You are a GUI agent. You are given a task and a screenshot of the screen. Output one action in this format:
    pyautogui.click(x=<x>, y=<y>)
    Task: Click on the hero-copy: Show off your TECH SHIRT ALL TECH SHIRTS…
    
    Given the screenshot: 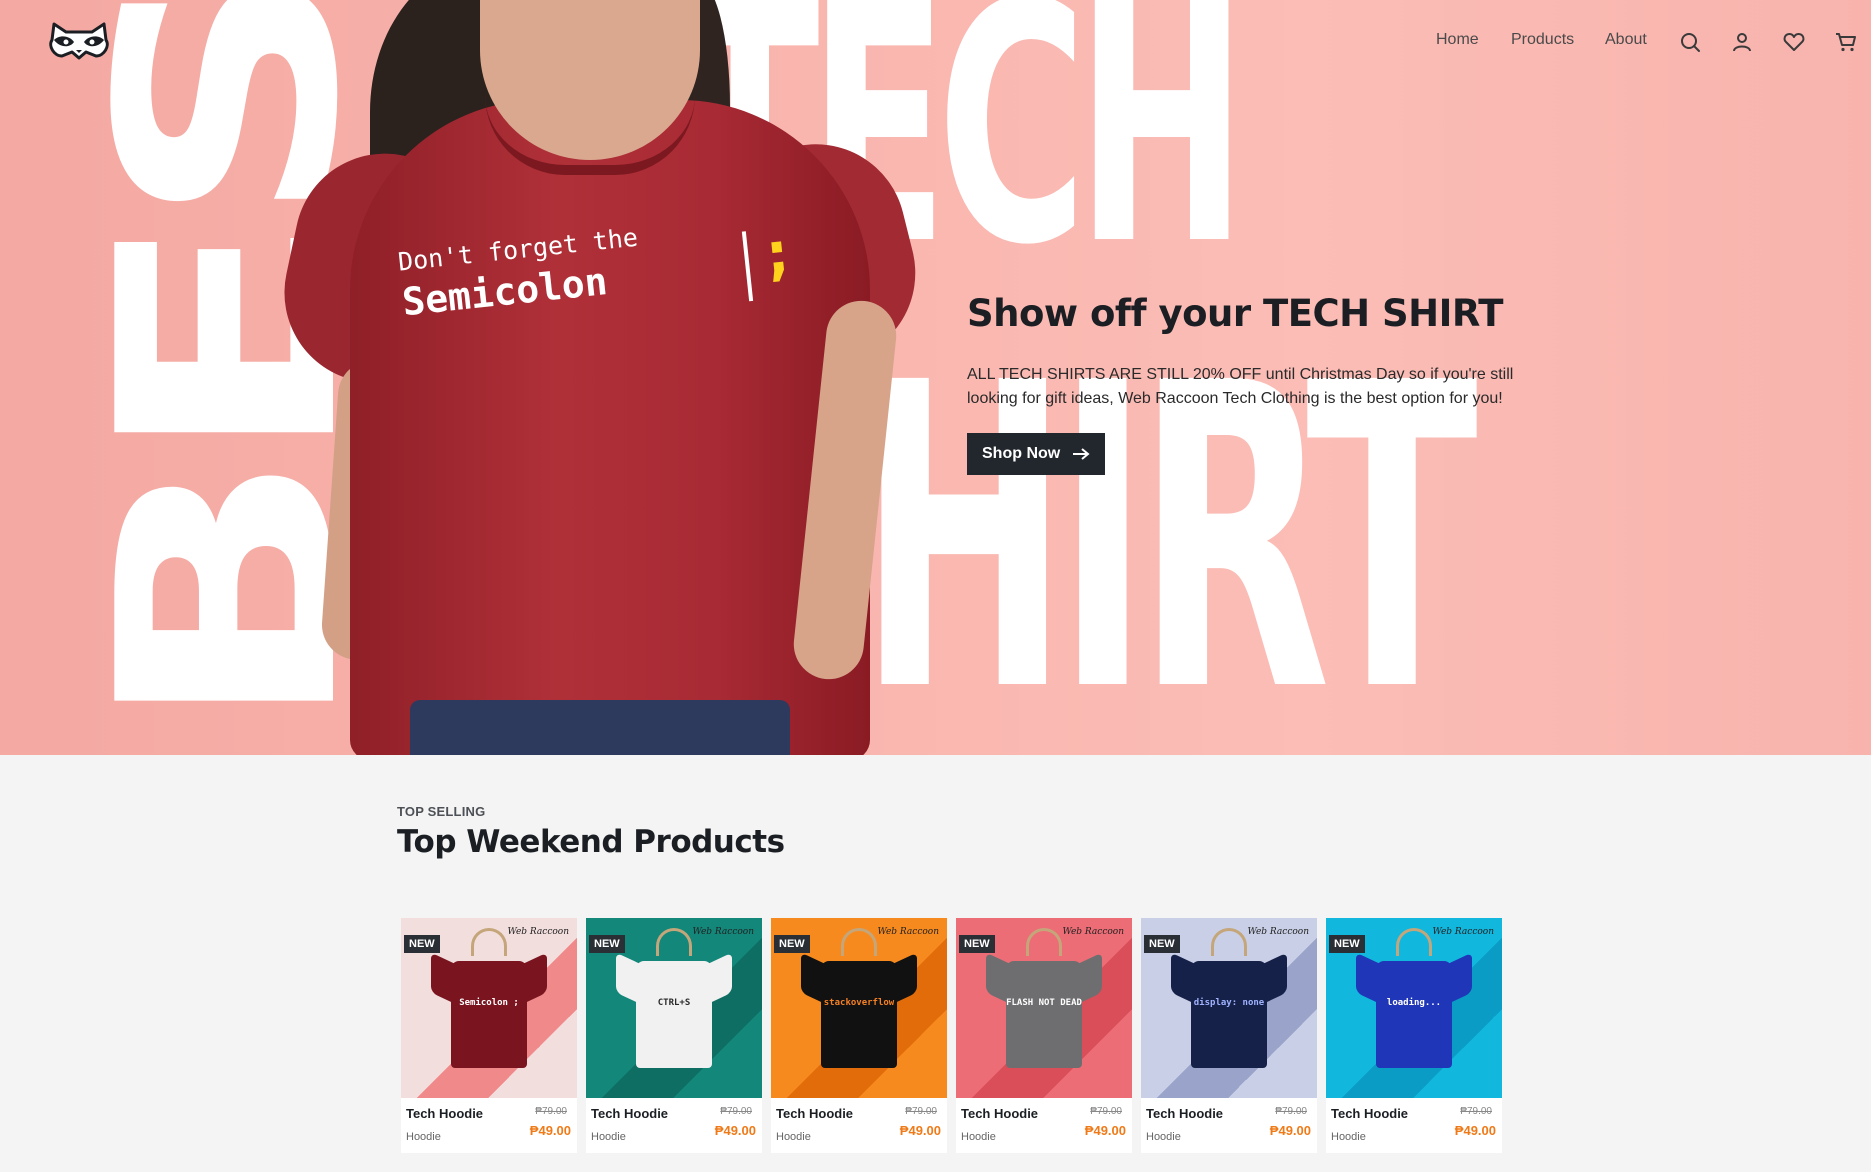 What is the action you would take?
    pyautogui.click(x=1247, y=383)
    